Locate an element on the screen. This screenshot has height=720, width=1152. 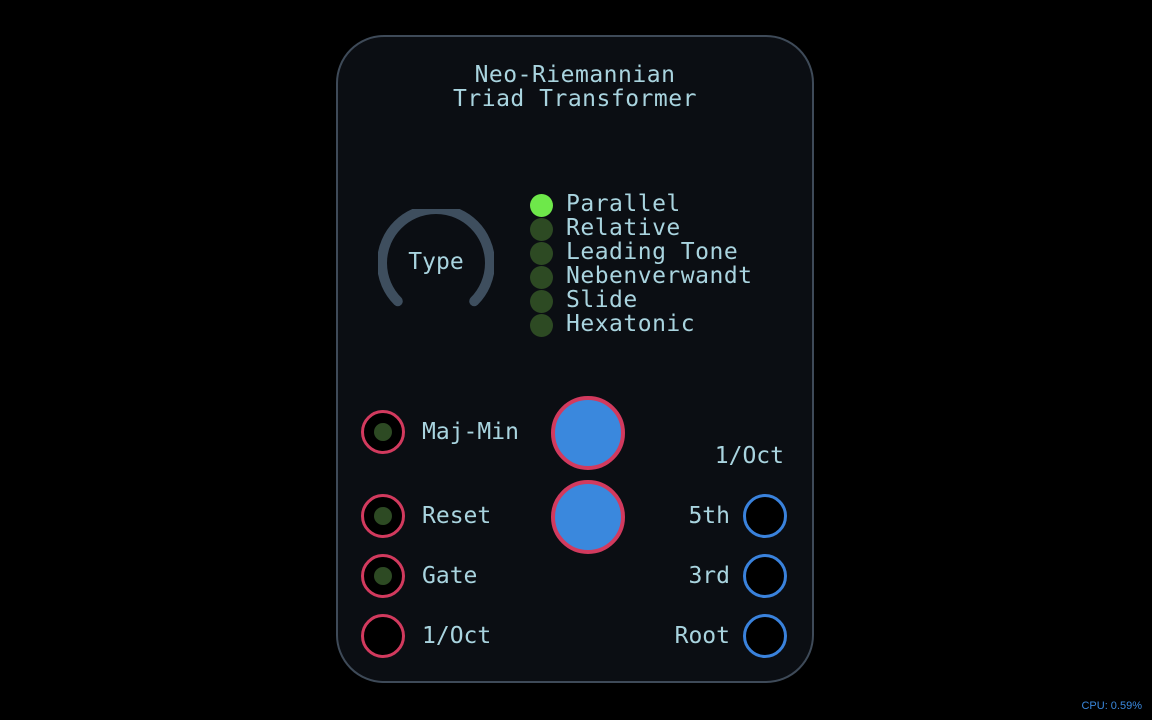
fifth-label: 5th is located at coordinates (709, 516).